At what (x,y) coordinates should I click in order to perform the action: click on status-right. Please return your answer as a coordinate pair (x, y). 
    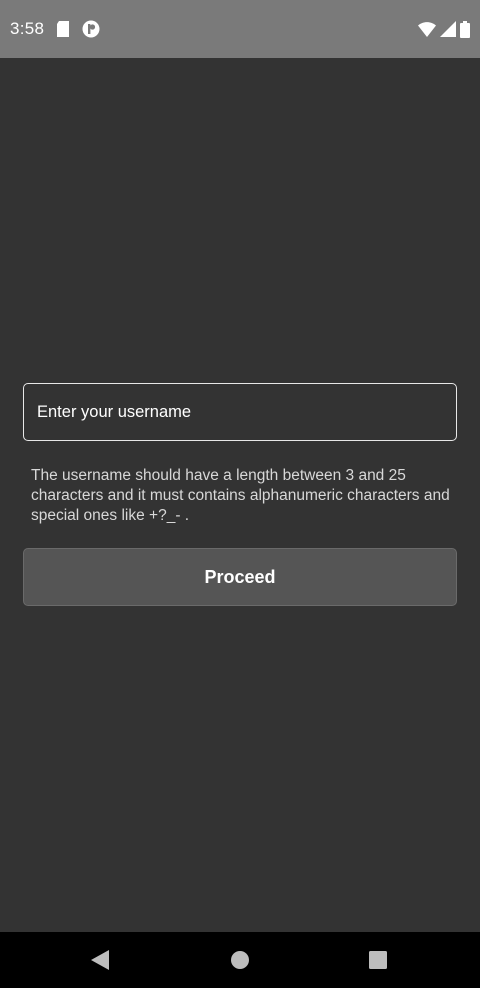
    Looking at the image, I should click on (444, 29).